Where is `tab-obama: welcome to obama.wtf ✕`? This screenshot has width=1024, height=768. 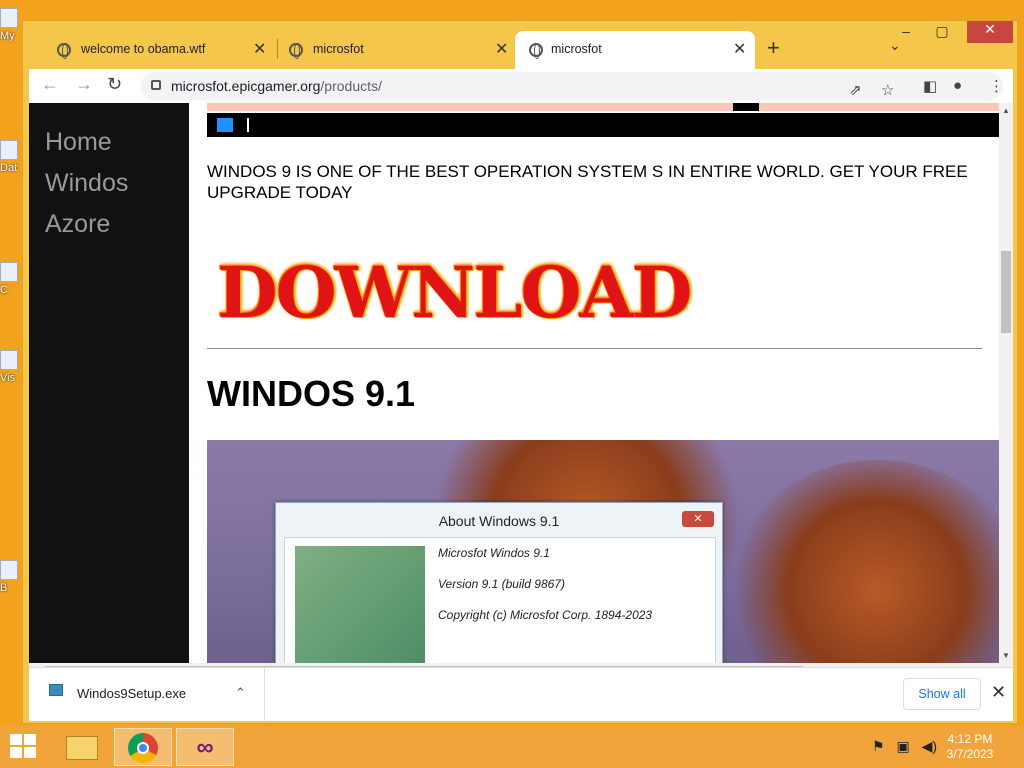 tab-obama: welcome to obama.wtf ✕ is located at coordinates (151, 50).